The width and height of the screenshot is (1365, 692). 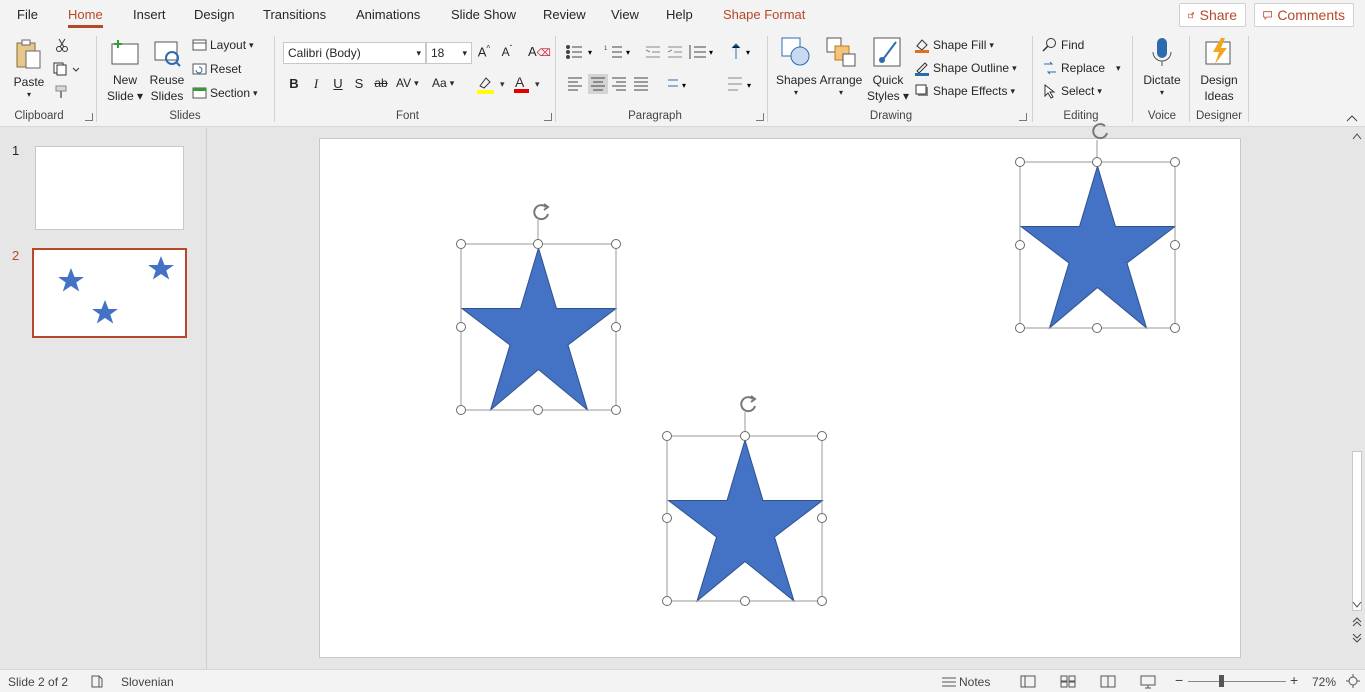 What do you see at coordinates (225, 93) in the screenshot?
I see `section-button: Section ▾` at bounding box center [225, 93].